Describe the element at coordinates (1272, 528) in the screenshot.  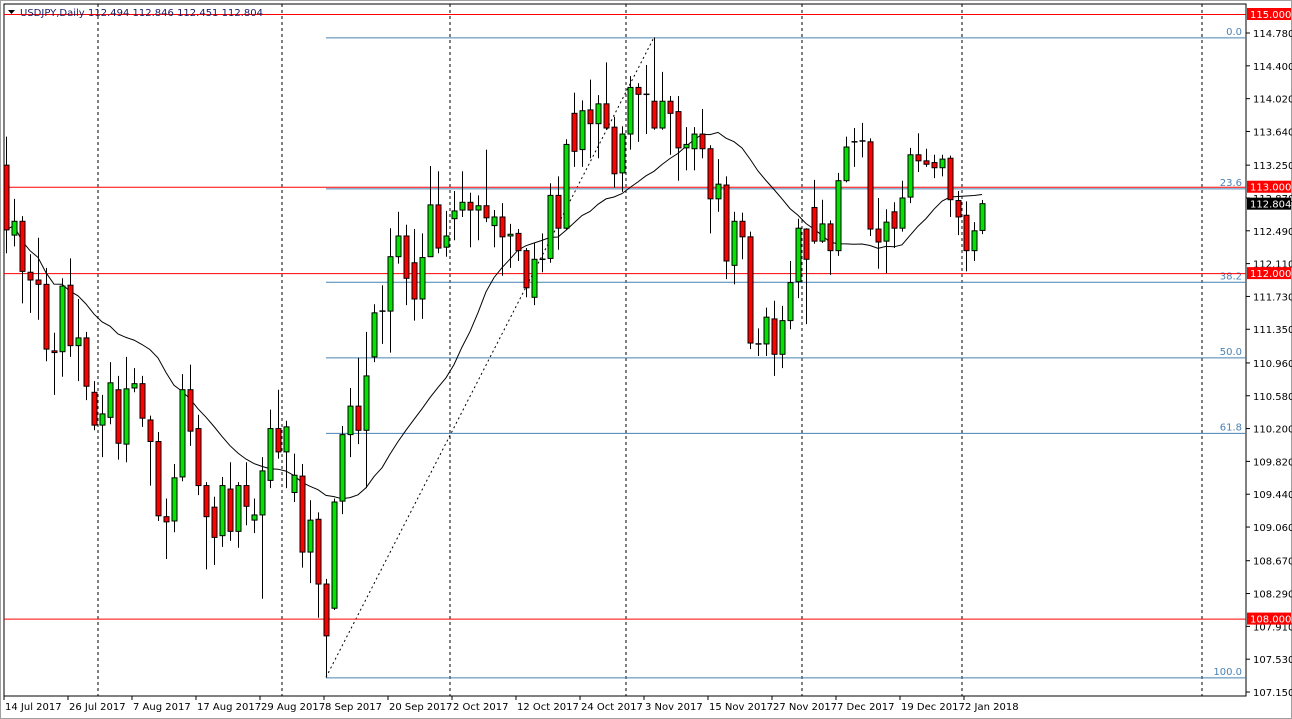
I see `price-tick-label: 109.060` at that location.